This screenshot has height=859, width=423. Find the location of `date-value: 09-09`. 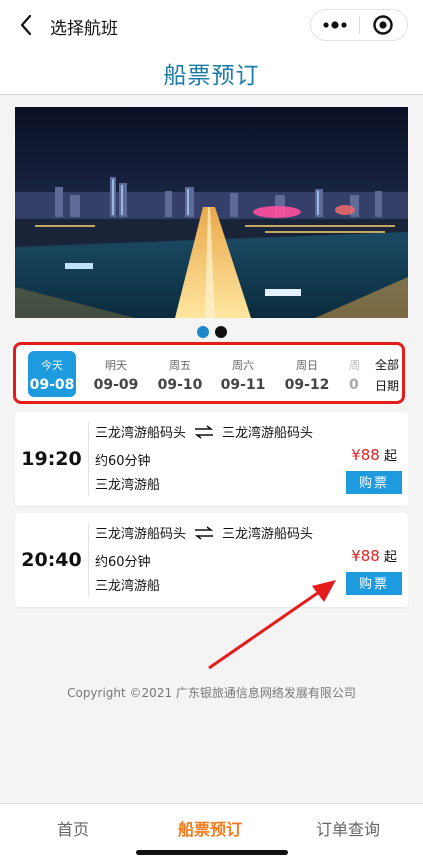

date-value: 09-09 is located at coordinates (116, 385).